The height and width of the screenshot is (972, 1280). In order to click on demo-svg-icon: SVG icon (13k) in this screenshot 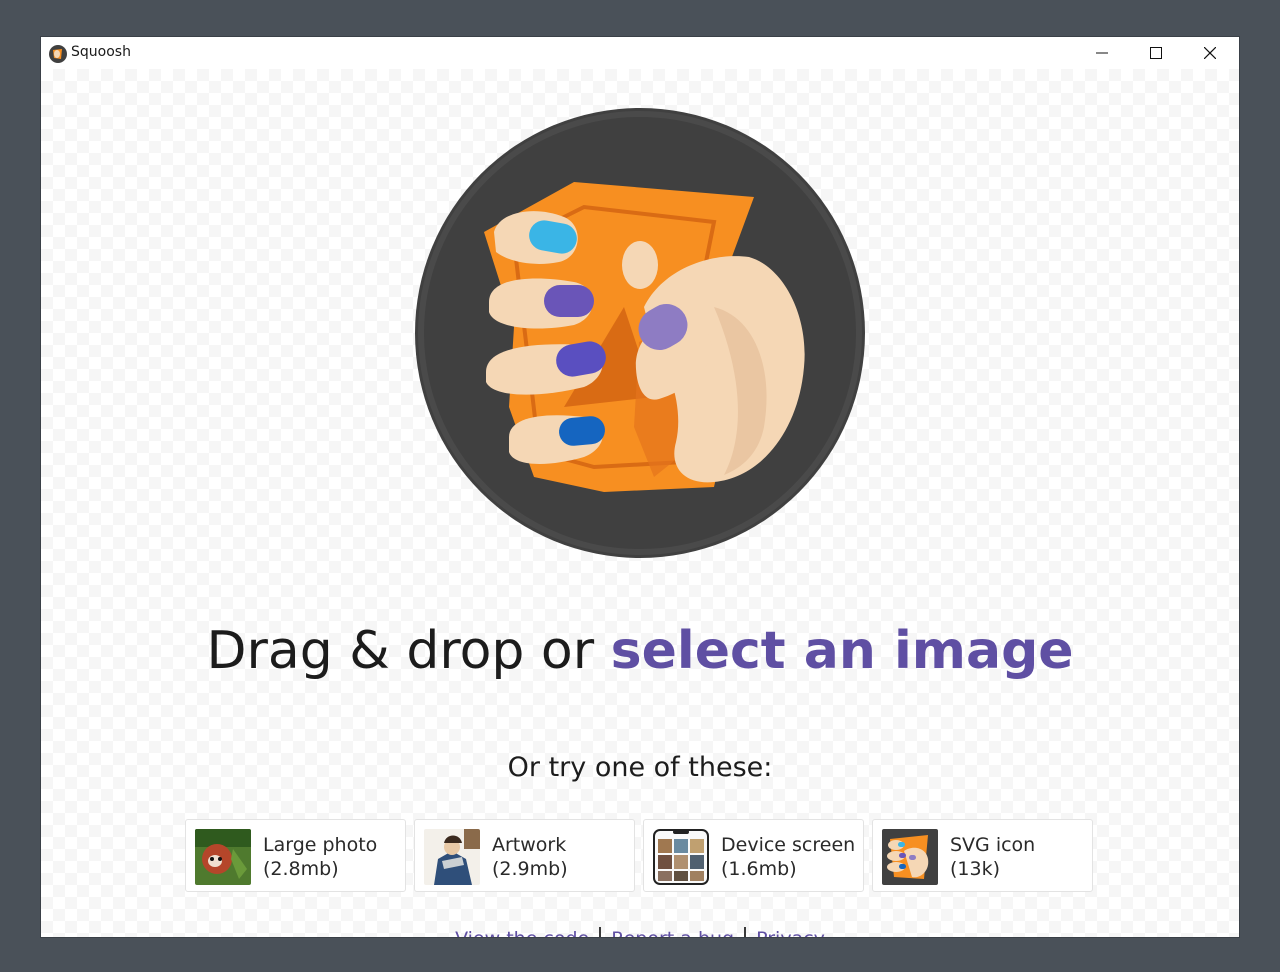, I will do `click(982, 855)`.